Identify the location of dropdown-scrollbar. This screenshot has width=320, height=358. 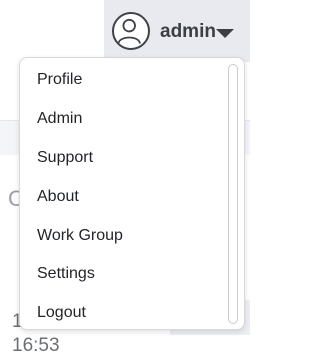
(233, 194).